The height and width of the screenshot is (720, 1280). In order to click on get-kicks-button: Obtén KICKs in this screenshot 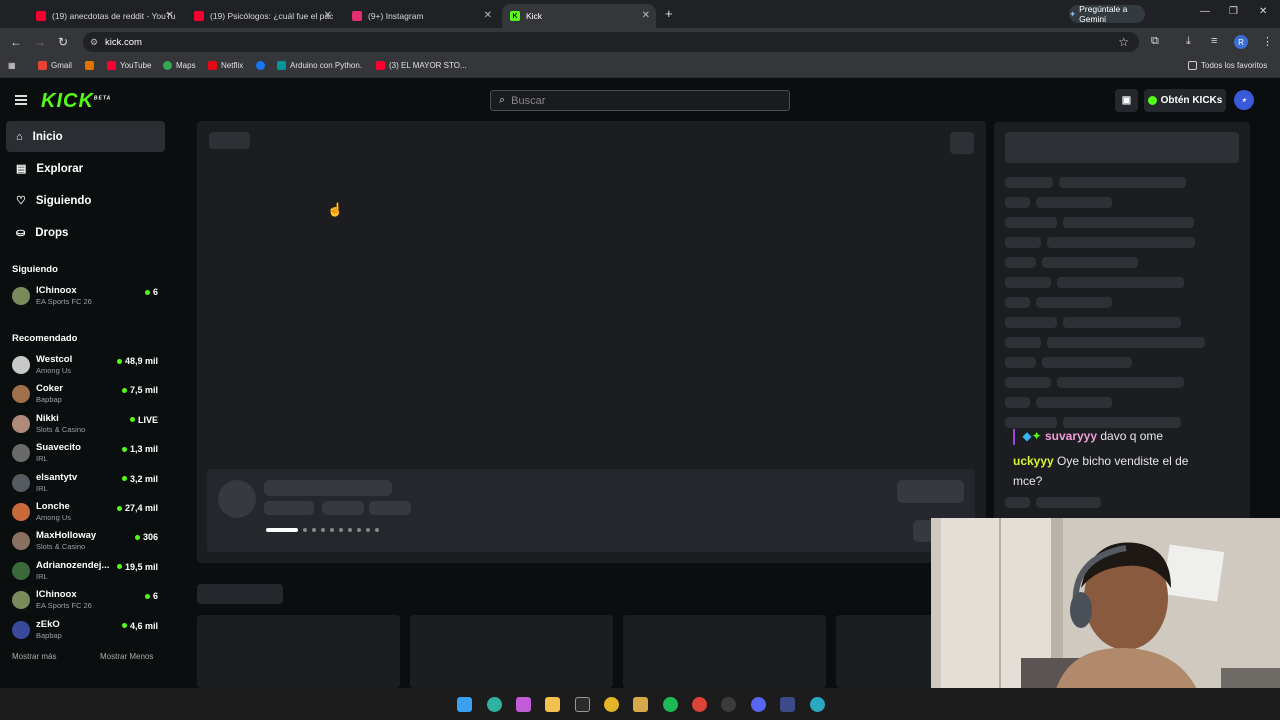, I will do `click(1185, 100)`.